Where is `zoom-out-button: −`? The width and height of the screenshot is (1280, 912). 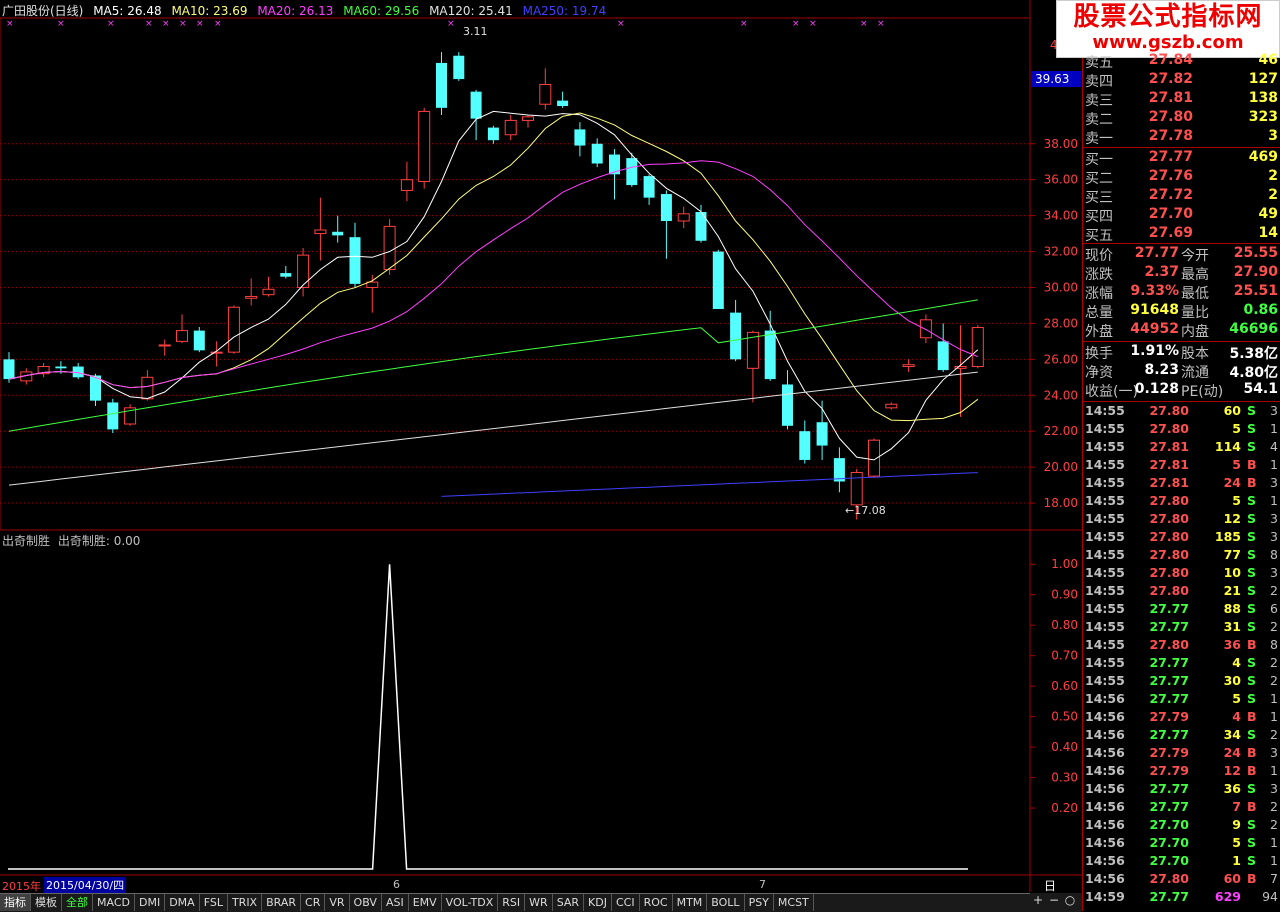
zoom-out-button: − is located at coordinates (1054, 900).